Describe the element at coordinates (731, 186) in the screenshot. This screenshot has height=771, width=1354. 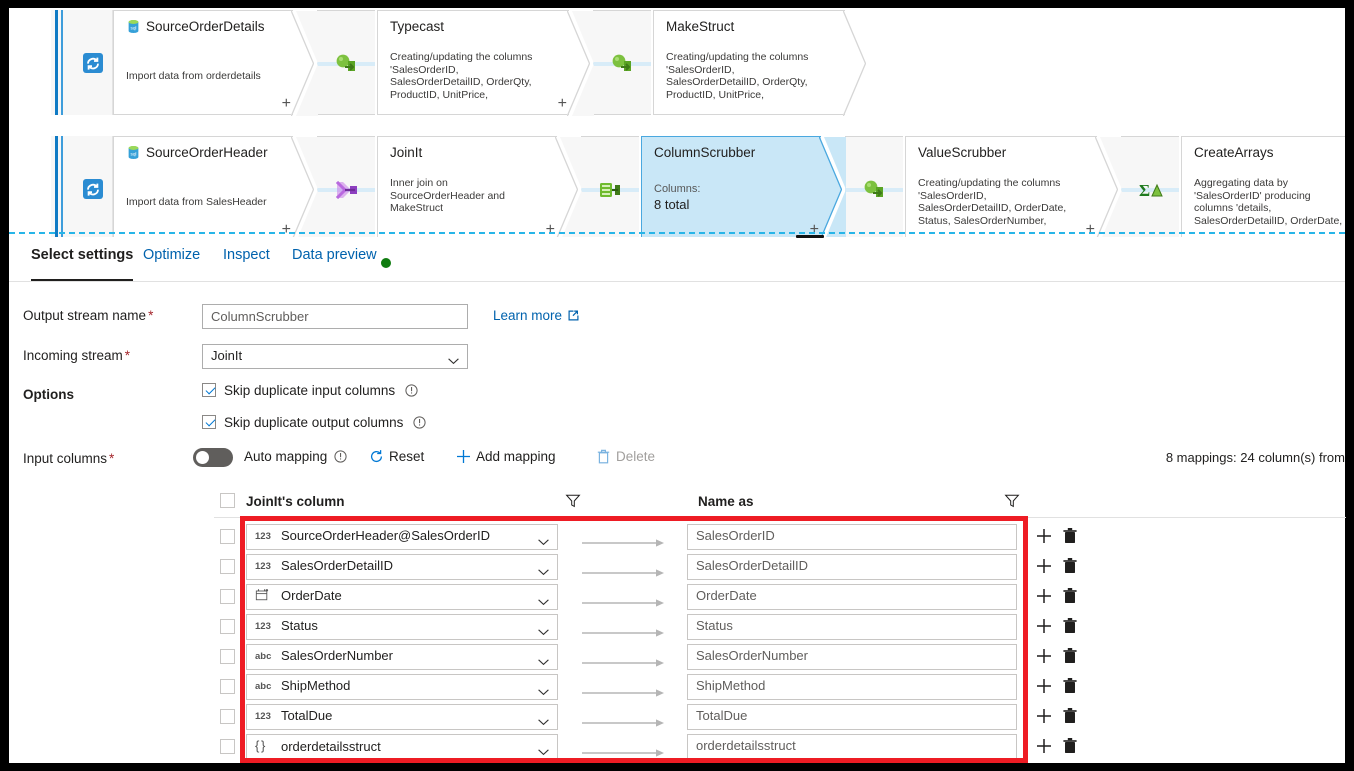
I see `flow-node-columnscrubber: ColumnScrubber Columns: 8 total +` at that location.